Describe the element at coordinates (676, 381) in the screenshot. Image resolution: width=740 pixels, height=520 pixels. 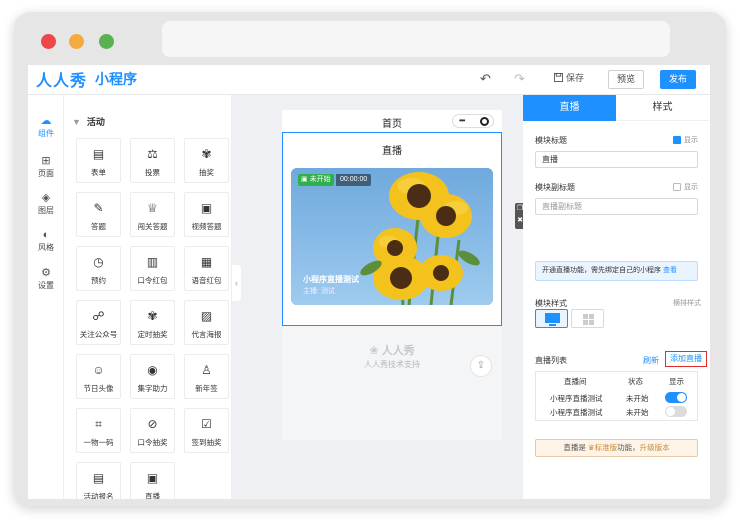
I see `col-show: 显示` at that location.